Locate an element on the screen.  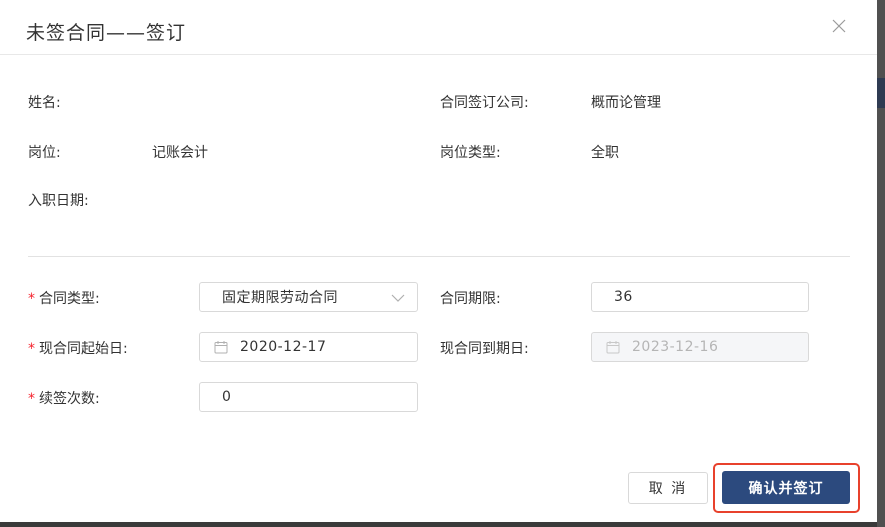
position-label: 岗位: is located at coordinates (44, 153).